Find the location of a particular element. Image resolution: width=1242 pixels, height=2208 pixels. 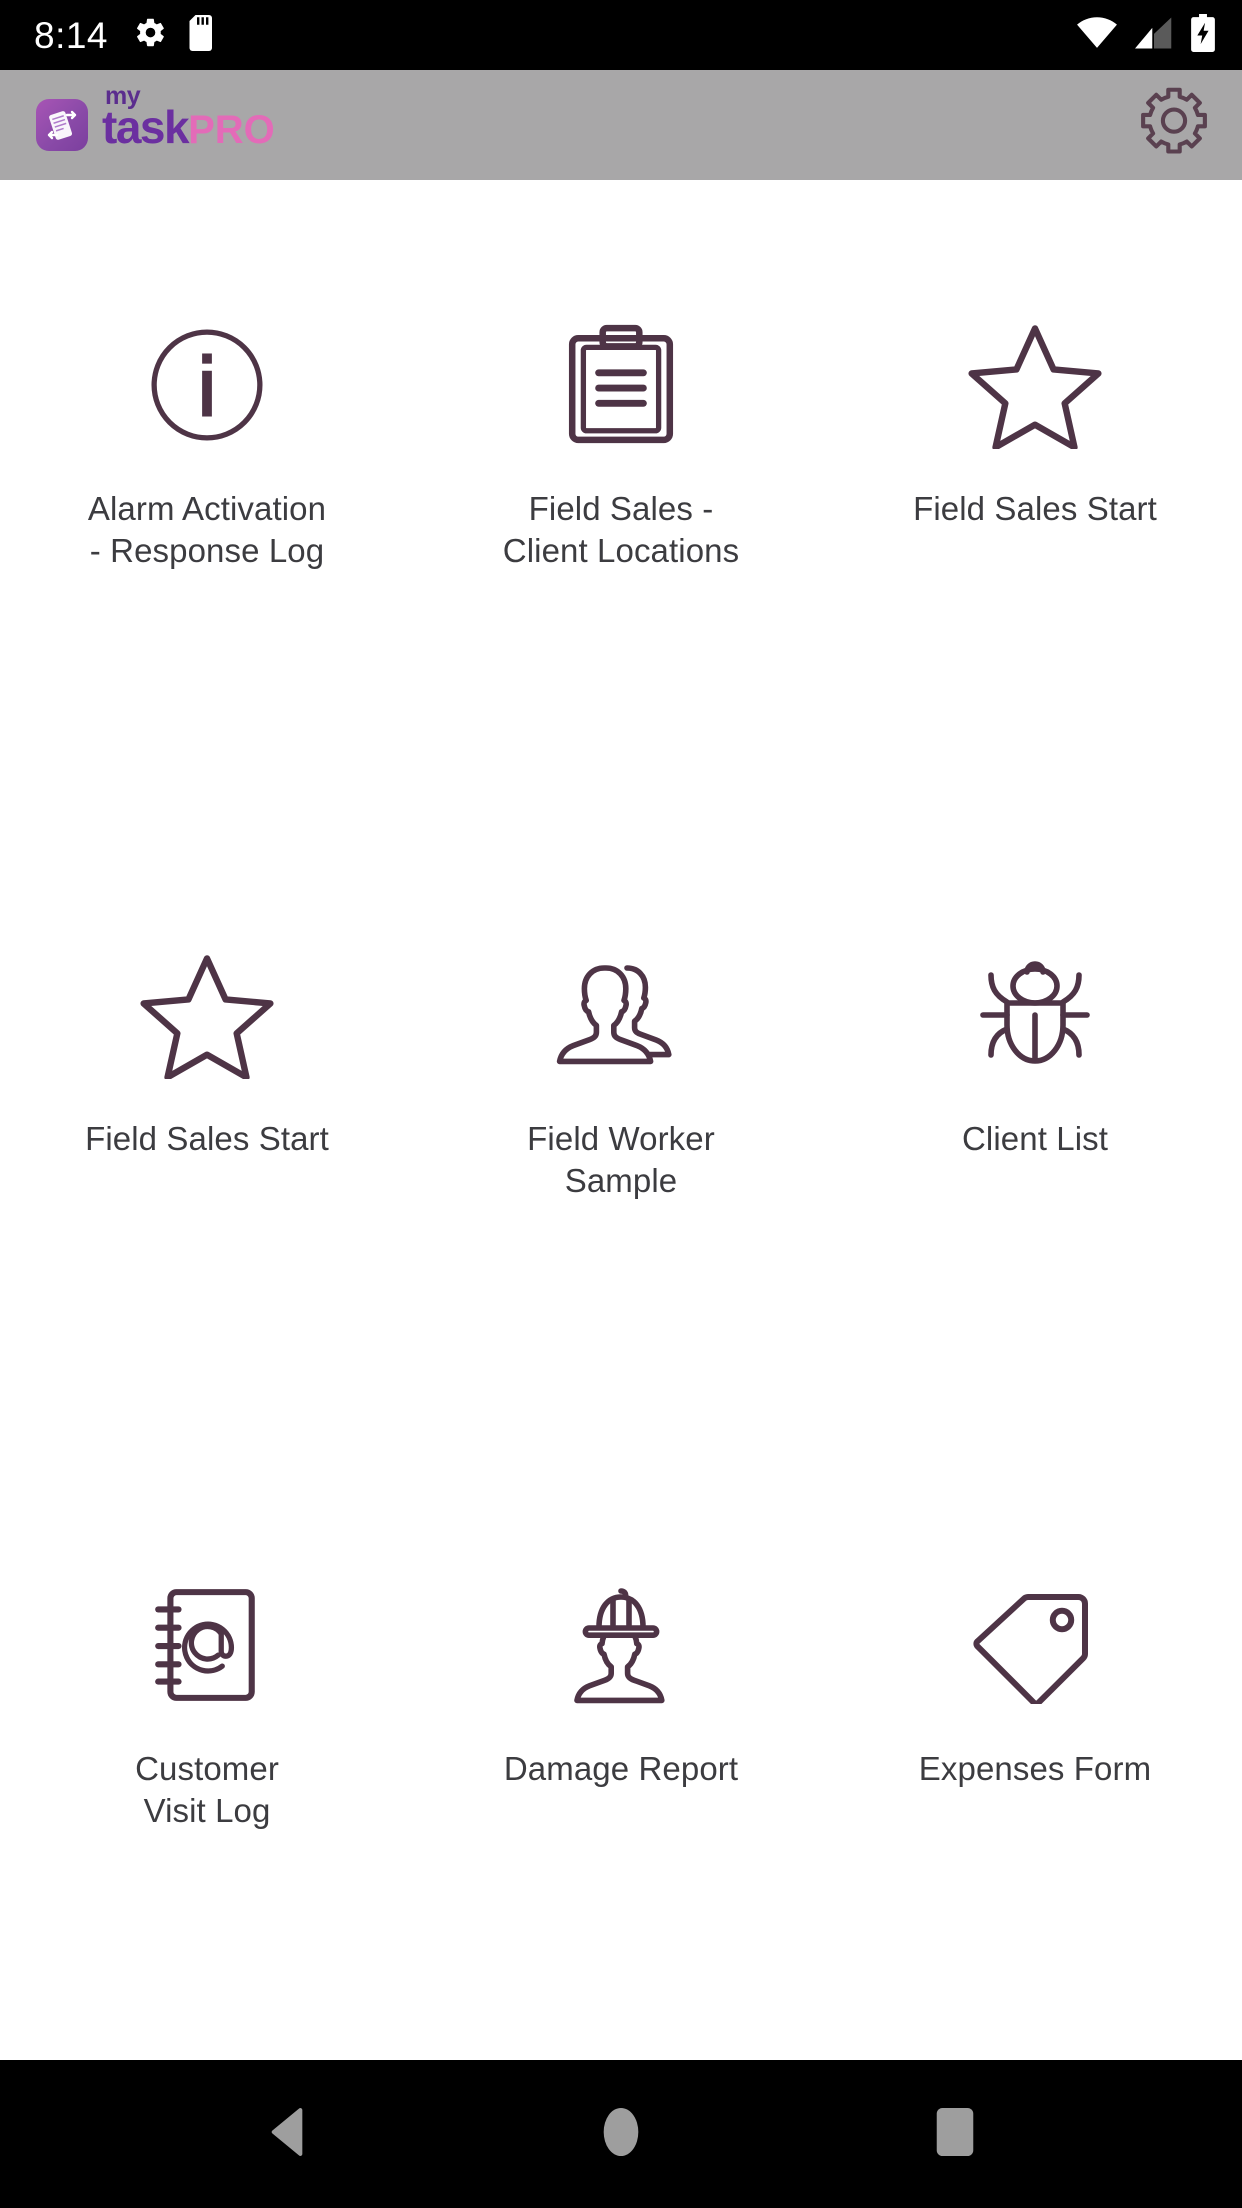

status-left-icons is located at coordinates (175, 35).